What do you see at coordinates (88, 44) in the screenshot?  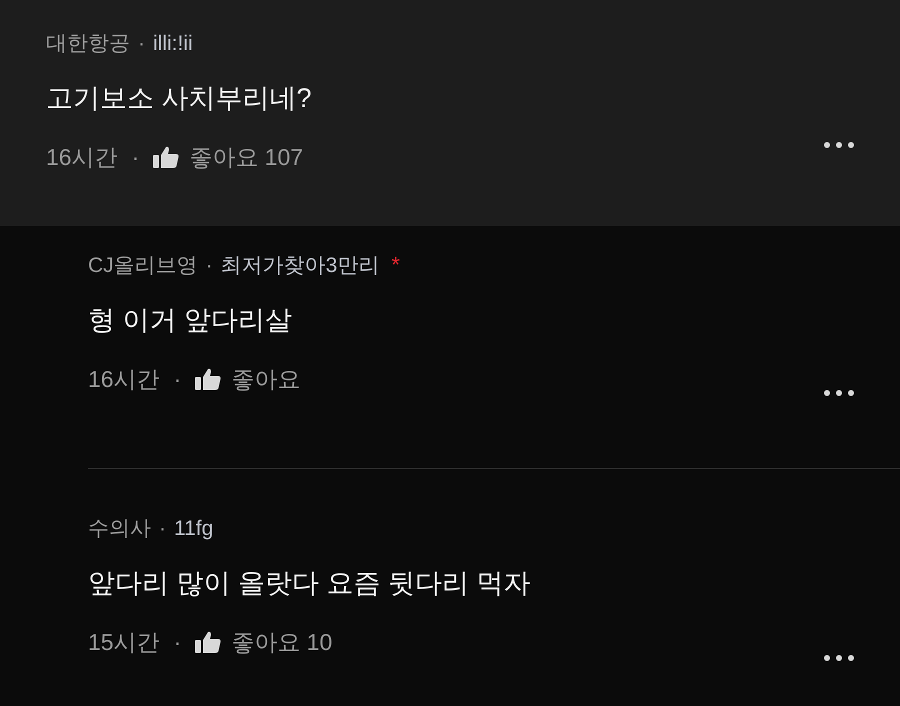 I see `company-name: 대한항공` at bounding box center [88, 44].